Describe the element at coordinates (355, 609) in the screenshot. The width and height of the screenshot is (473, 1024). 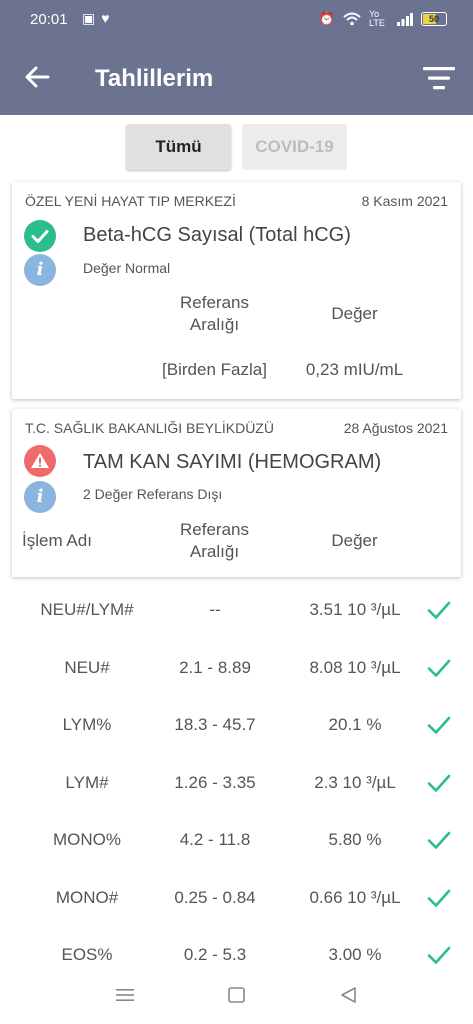
I see `test-item-value: 3.51 10 ³/µL` at that location.